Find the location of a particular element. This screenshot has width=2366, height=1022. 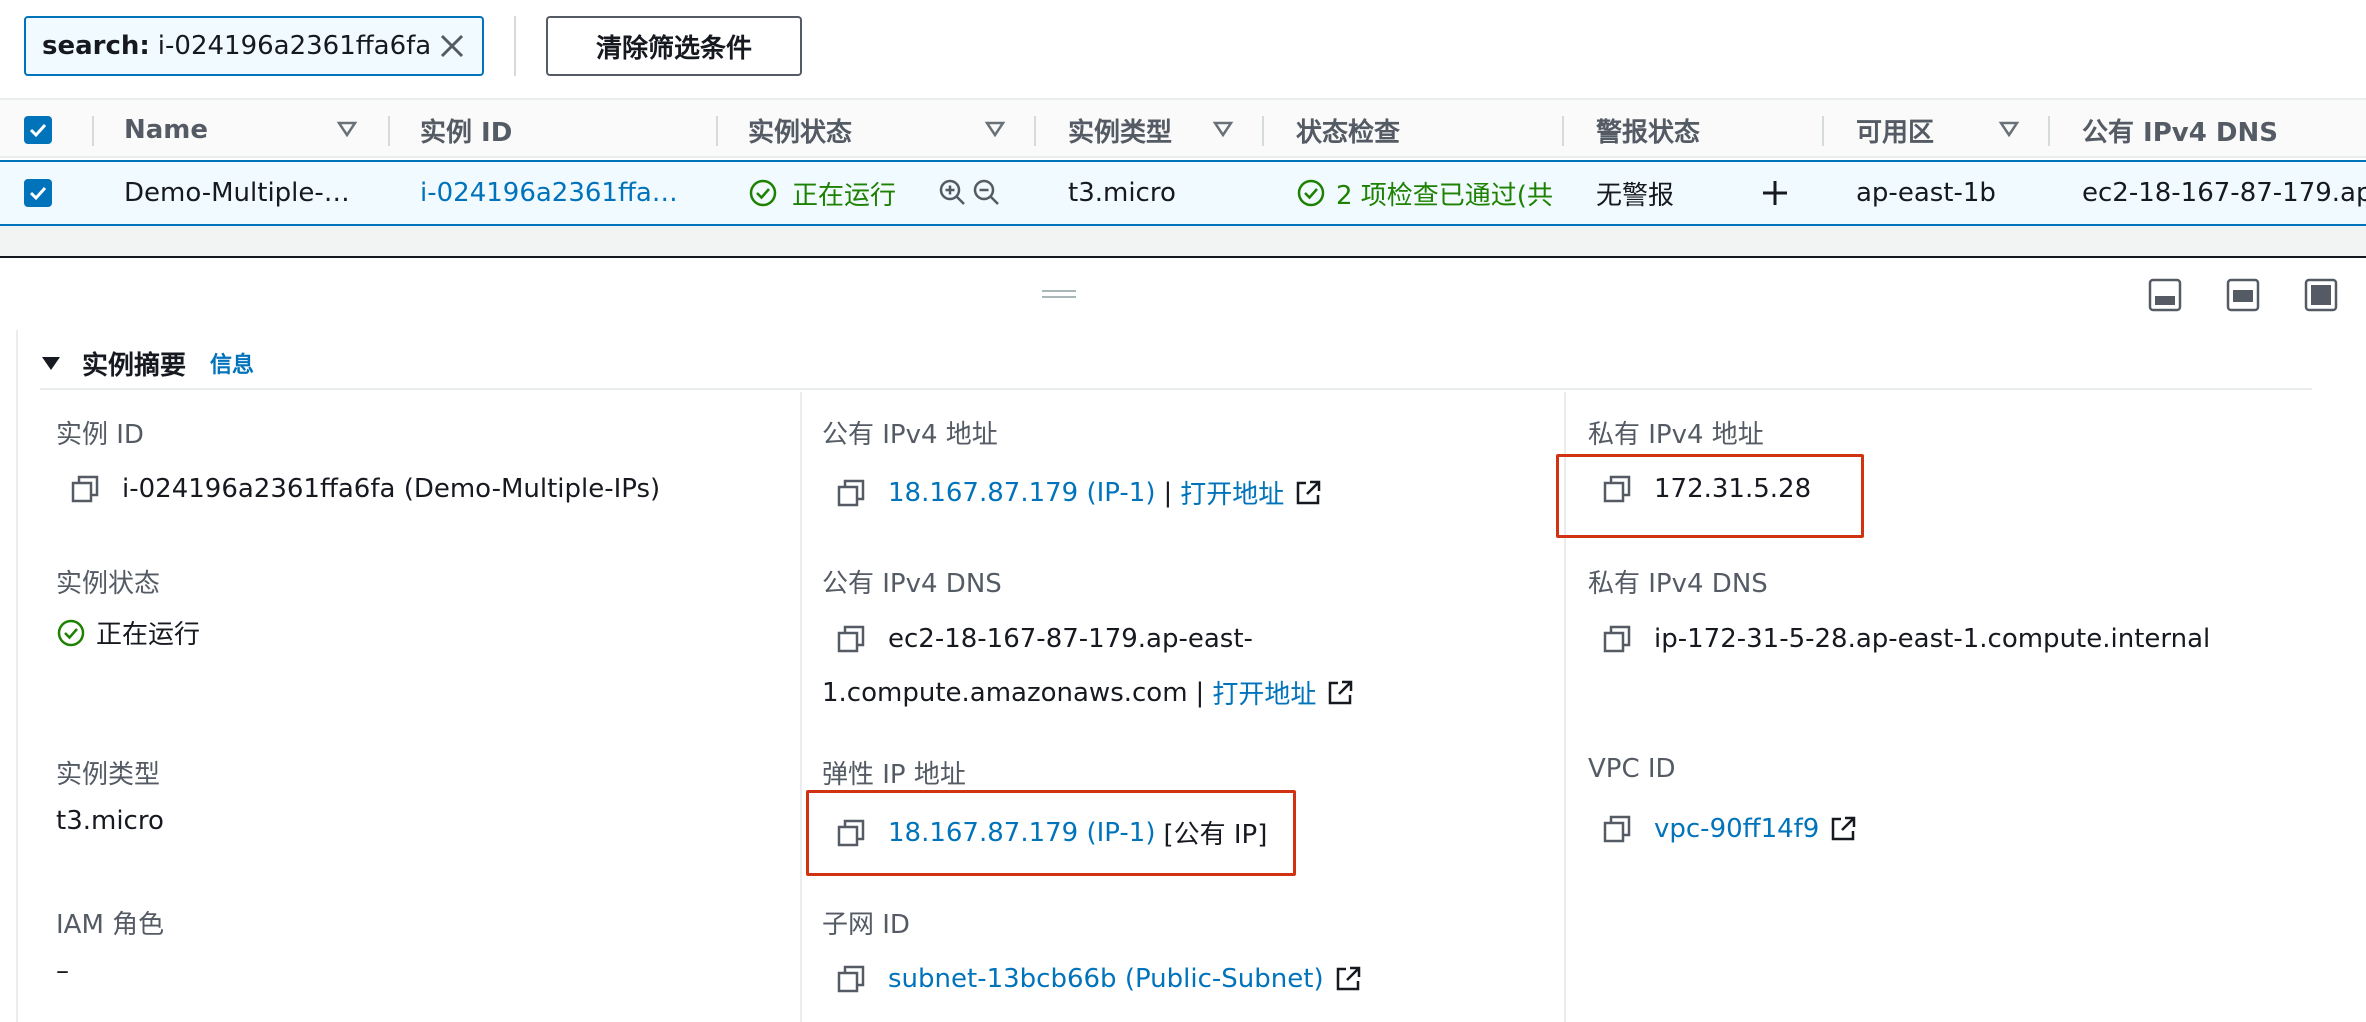

zoom-in-icon is located at coordinates (953, 193).